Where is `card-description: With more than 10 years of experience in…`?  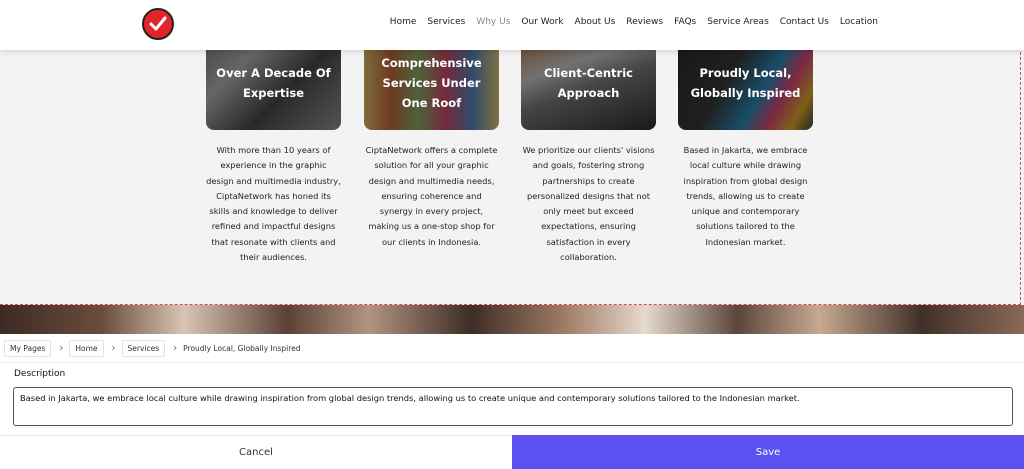 card-description: With more than 10 years of experience in… is located at coordinates (273, 204).